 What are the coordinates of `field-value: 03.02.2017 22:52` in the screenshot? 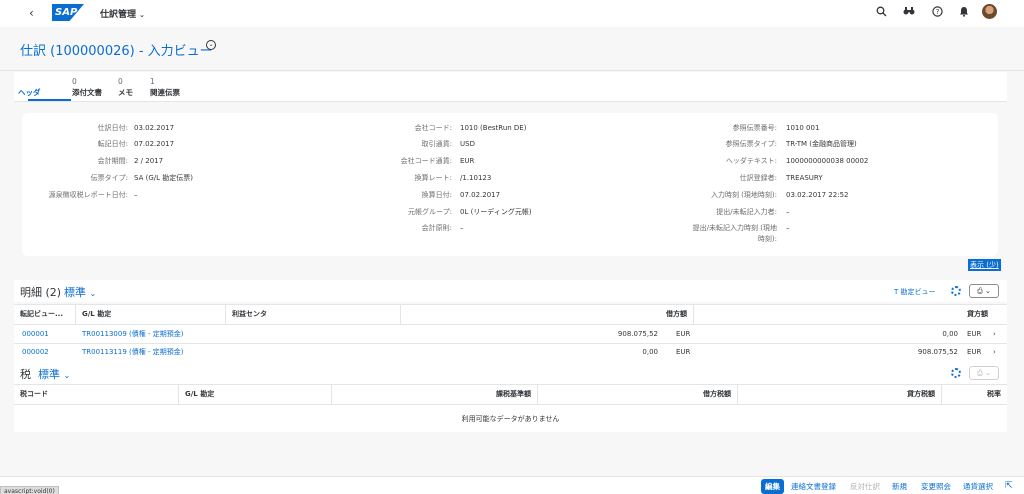 It's located at (817, 195).